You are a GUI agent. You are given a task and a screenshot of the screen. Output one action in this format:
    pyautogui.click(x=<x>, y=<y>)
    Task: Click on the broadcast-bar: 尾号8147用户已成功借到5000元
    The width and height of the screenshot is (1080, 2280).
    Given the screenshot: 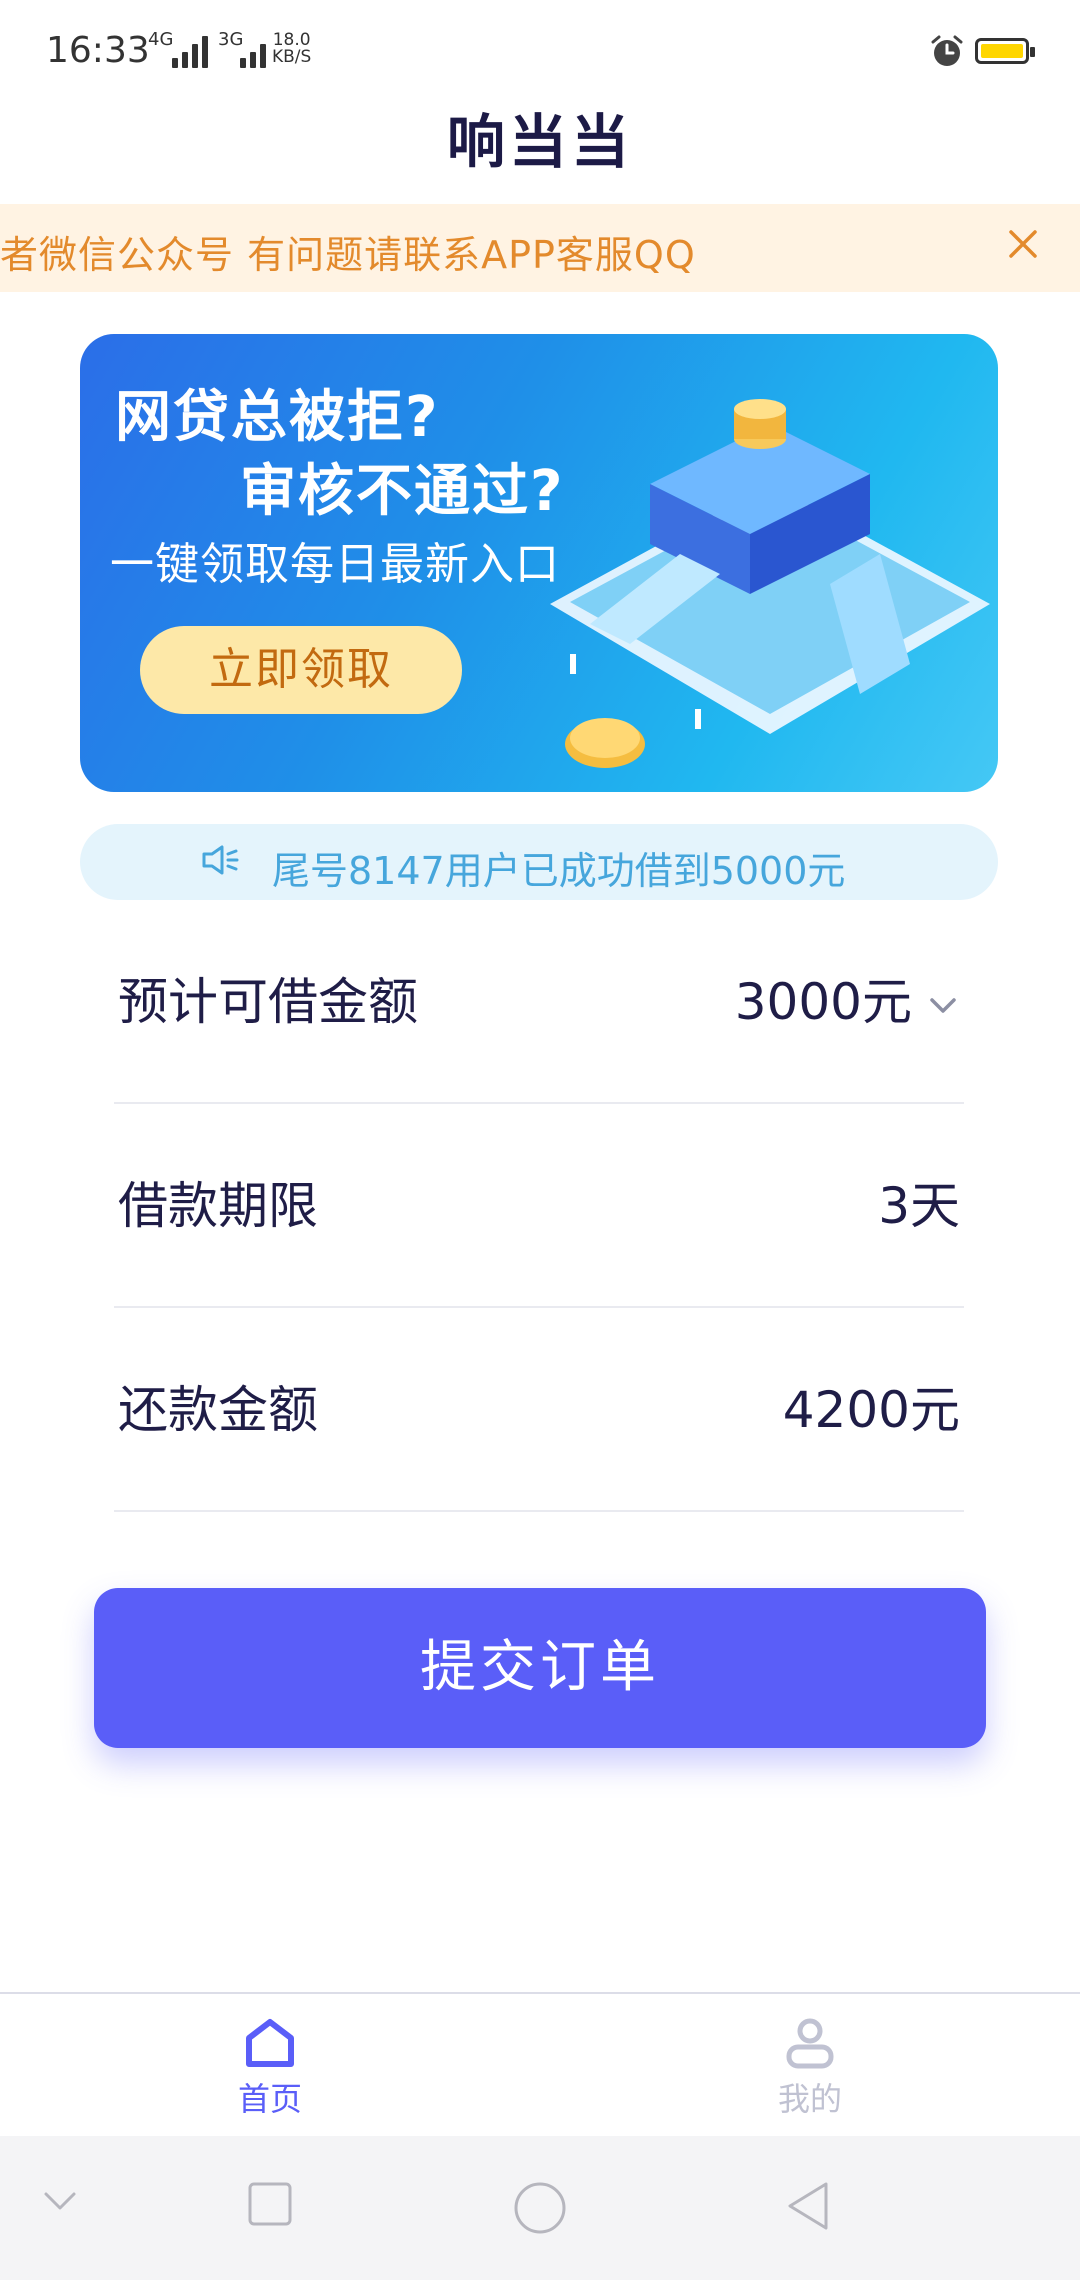 What is the action you would take?
    pyautogui.click(x=539, y=862)
    